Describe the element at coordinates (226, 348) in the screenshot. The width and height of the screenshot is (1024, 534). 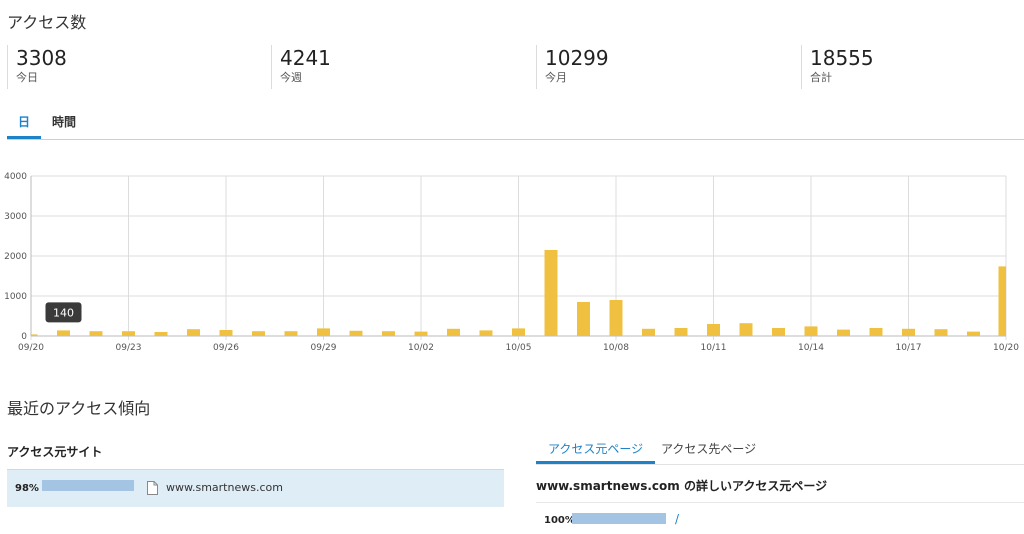
I see `x-tick-label: 09/26` at that location.